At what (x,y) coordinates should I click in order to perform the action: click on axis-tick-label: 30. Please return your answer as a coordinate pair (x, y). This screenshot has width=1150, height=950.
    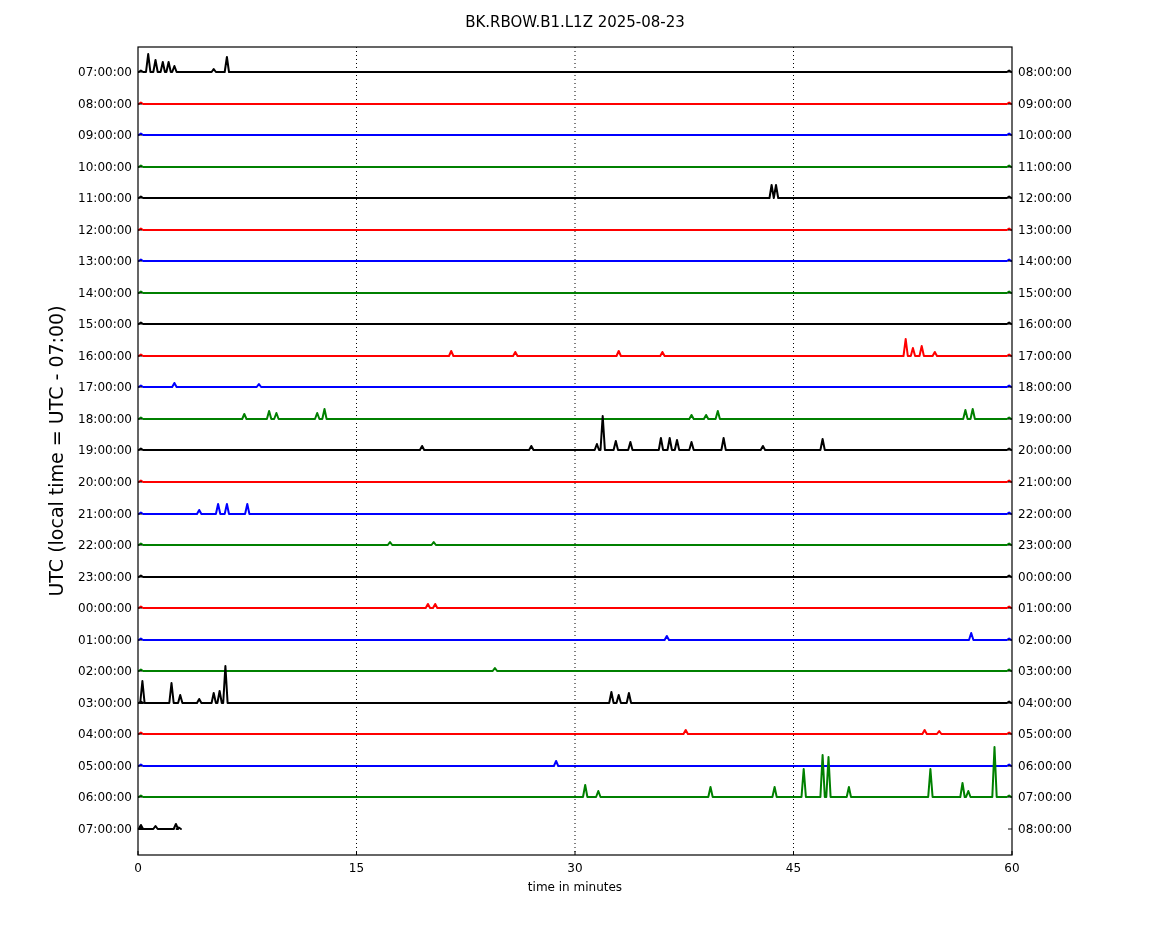
    Looking at the image, I should click on (575, 868).